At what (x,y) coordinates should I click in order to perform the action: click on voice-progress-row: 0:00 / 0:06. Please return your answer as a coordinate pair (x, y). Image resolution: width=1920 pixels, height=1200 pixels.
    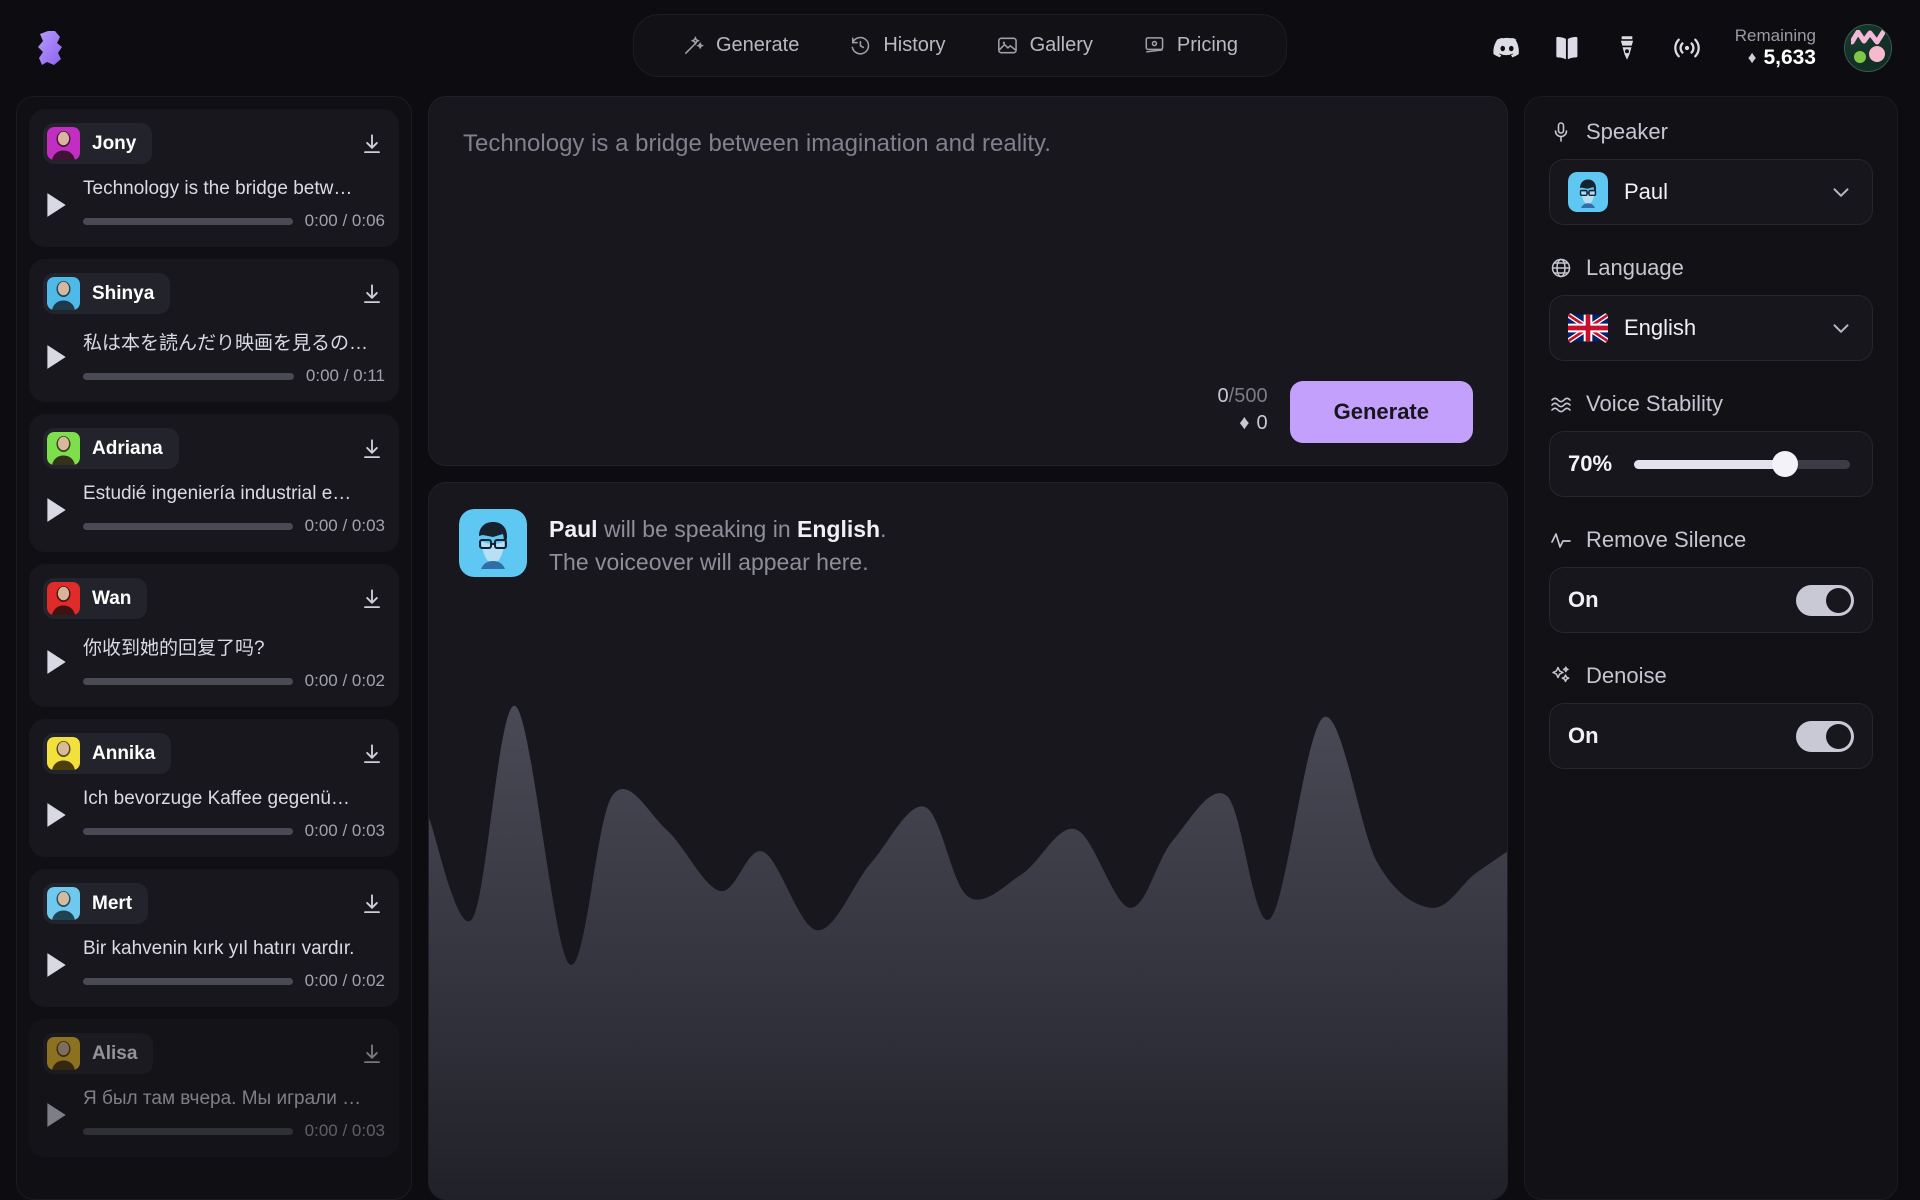
    Looking at the image, I should click on (234, 221).